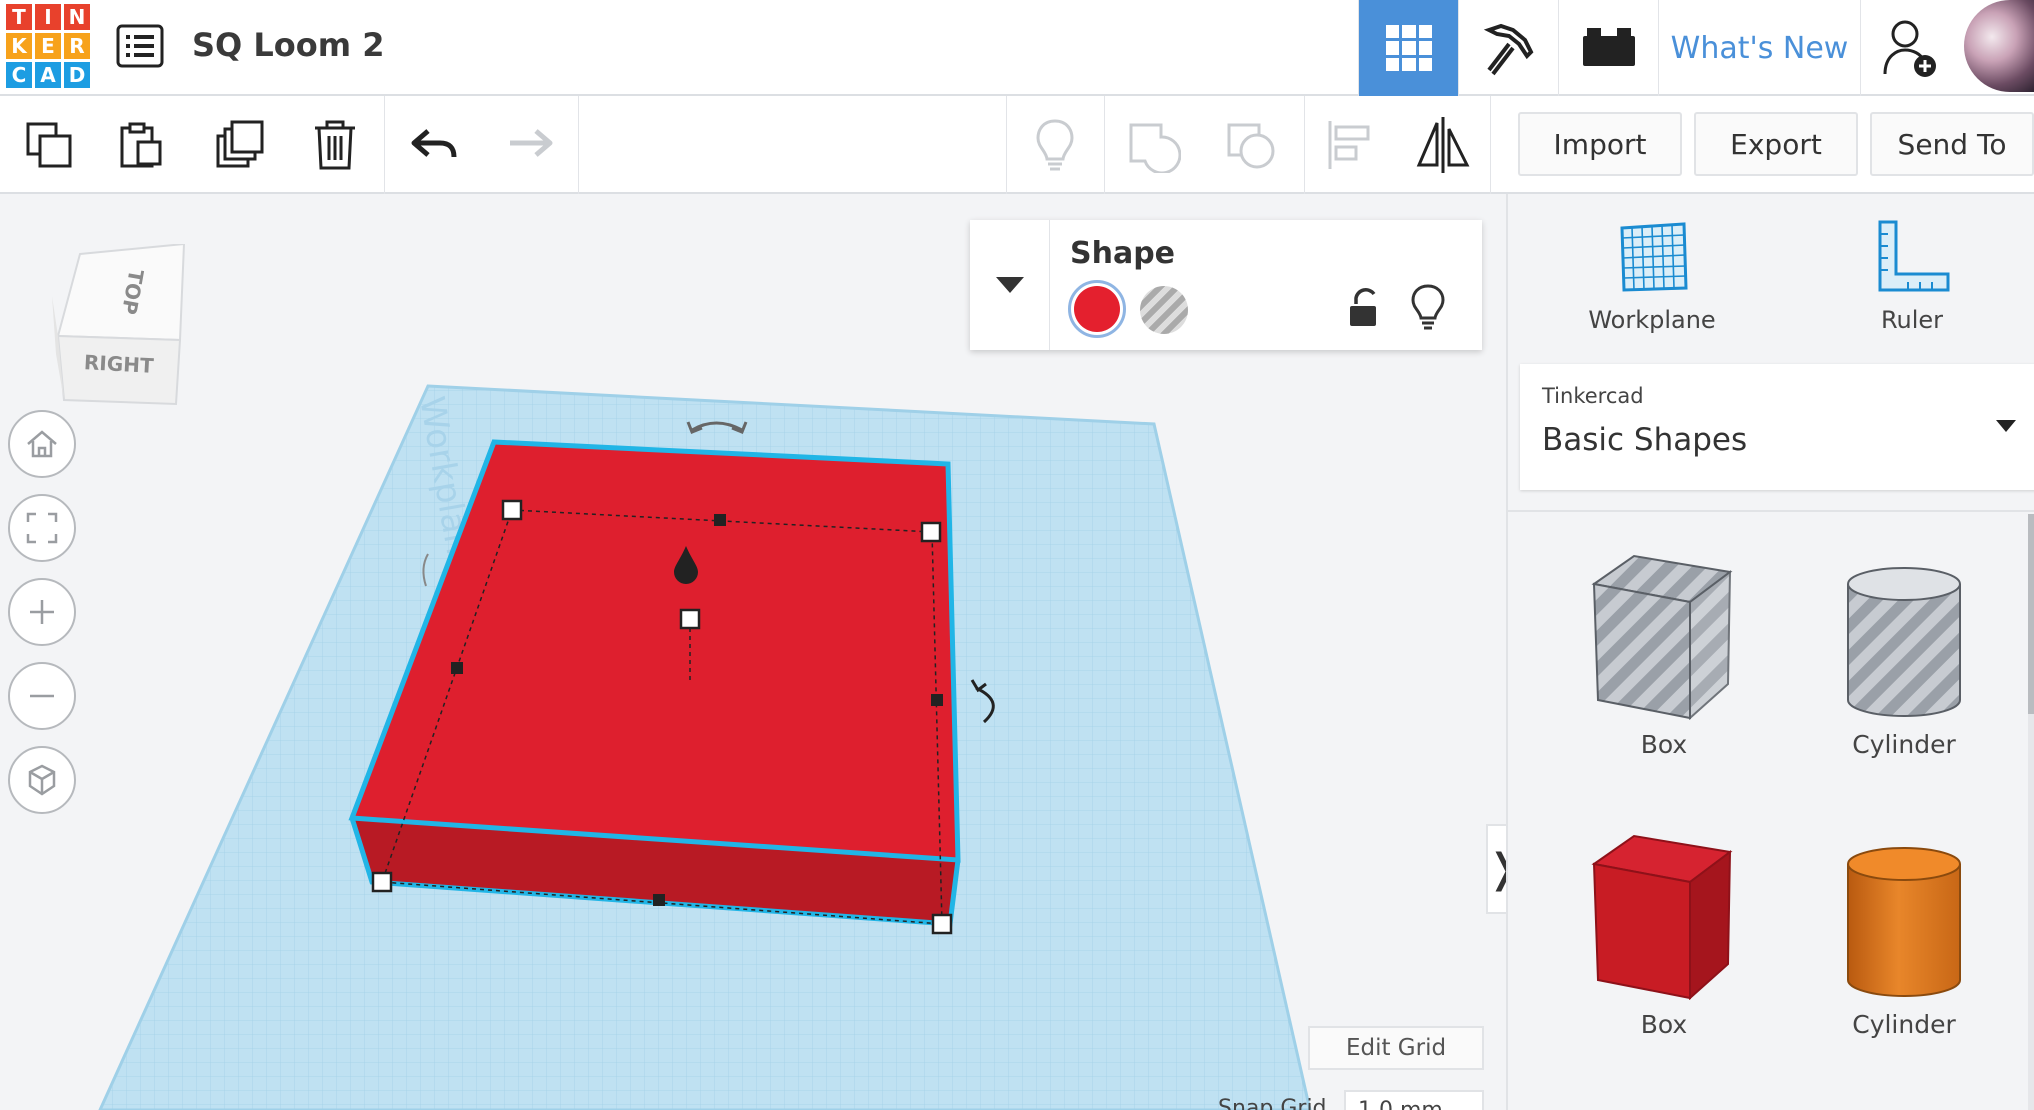 The height and width of the screenshot is (1110, 2034). What do you see at coordinates (1608, 48) in the screenshot?
I see `bricks-view-button` at bounding box center [1608, 48].